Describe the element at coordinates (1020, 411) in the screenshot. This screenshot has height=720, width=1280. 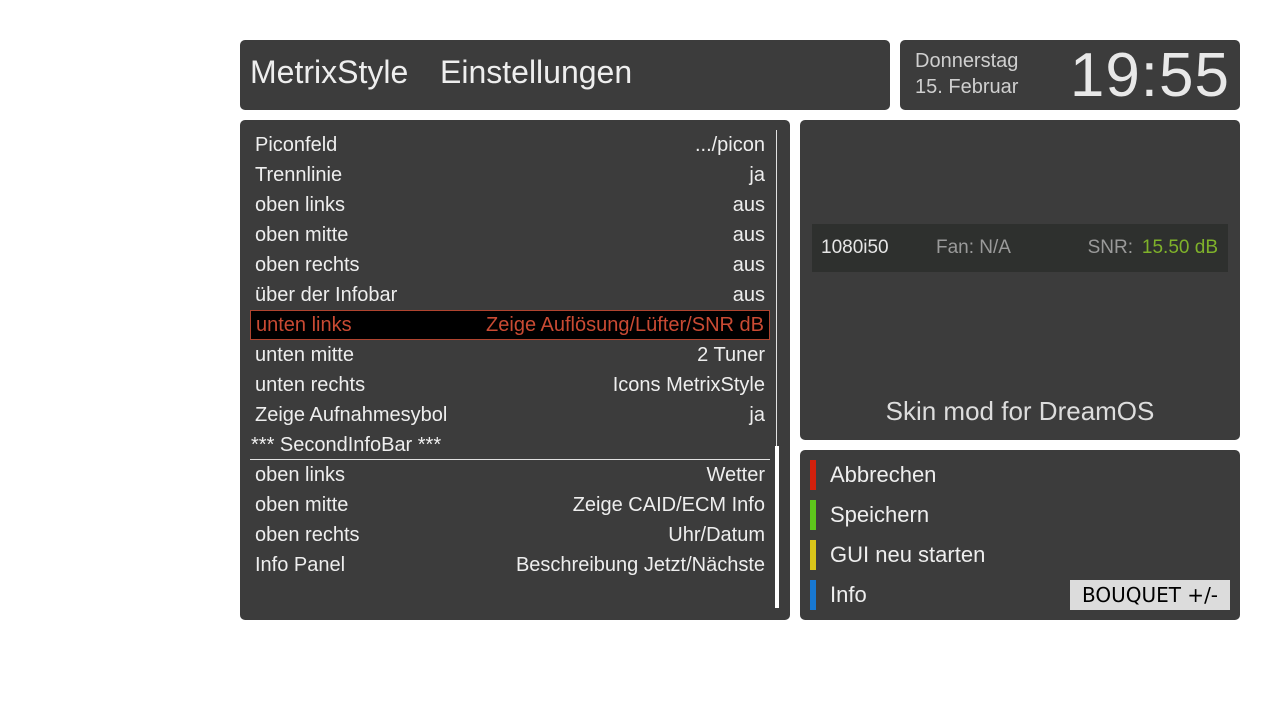
I see `skin-caption: Skin mod for DreamOS` at that location.